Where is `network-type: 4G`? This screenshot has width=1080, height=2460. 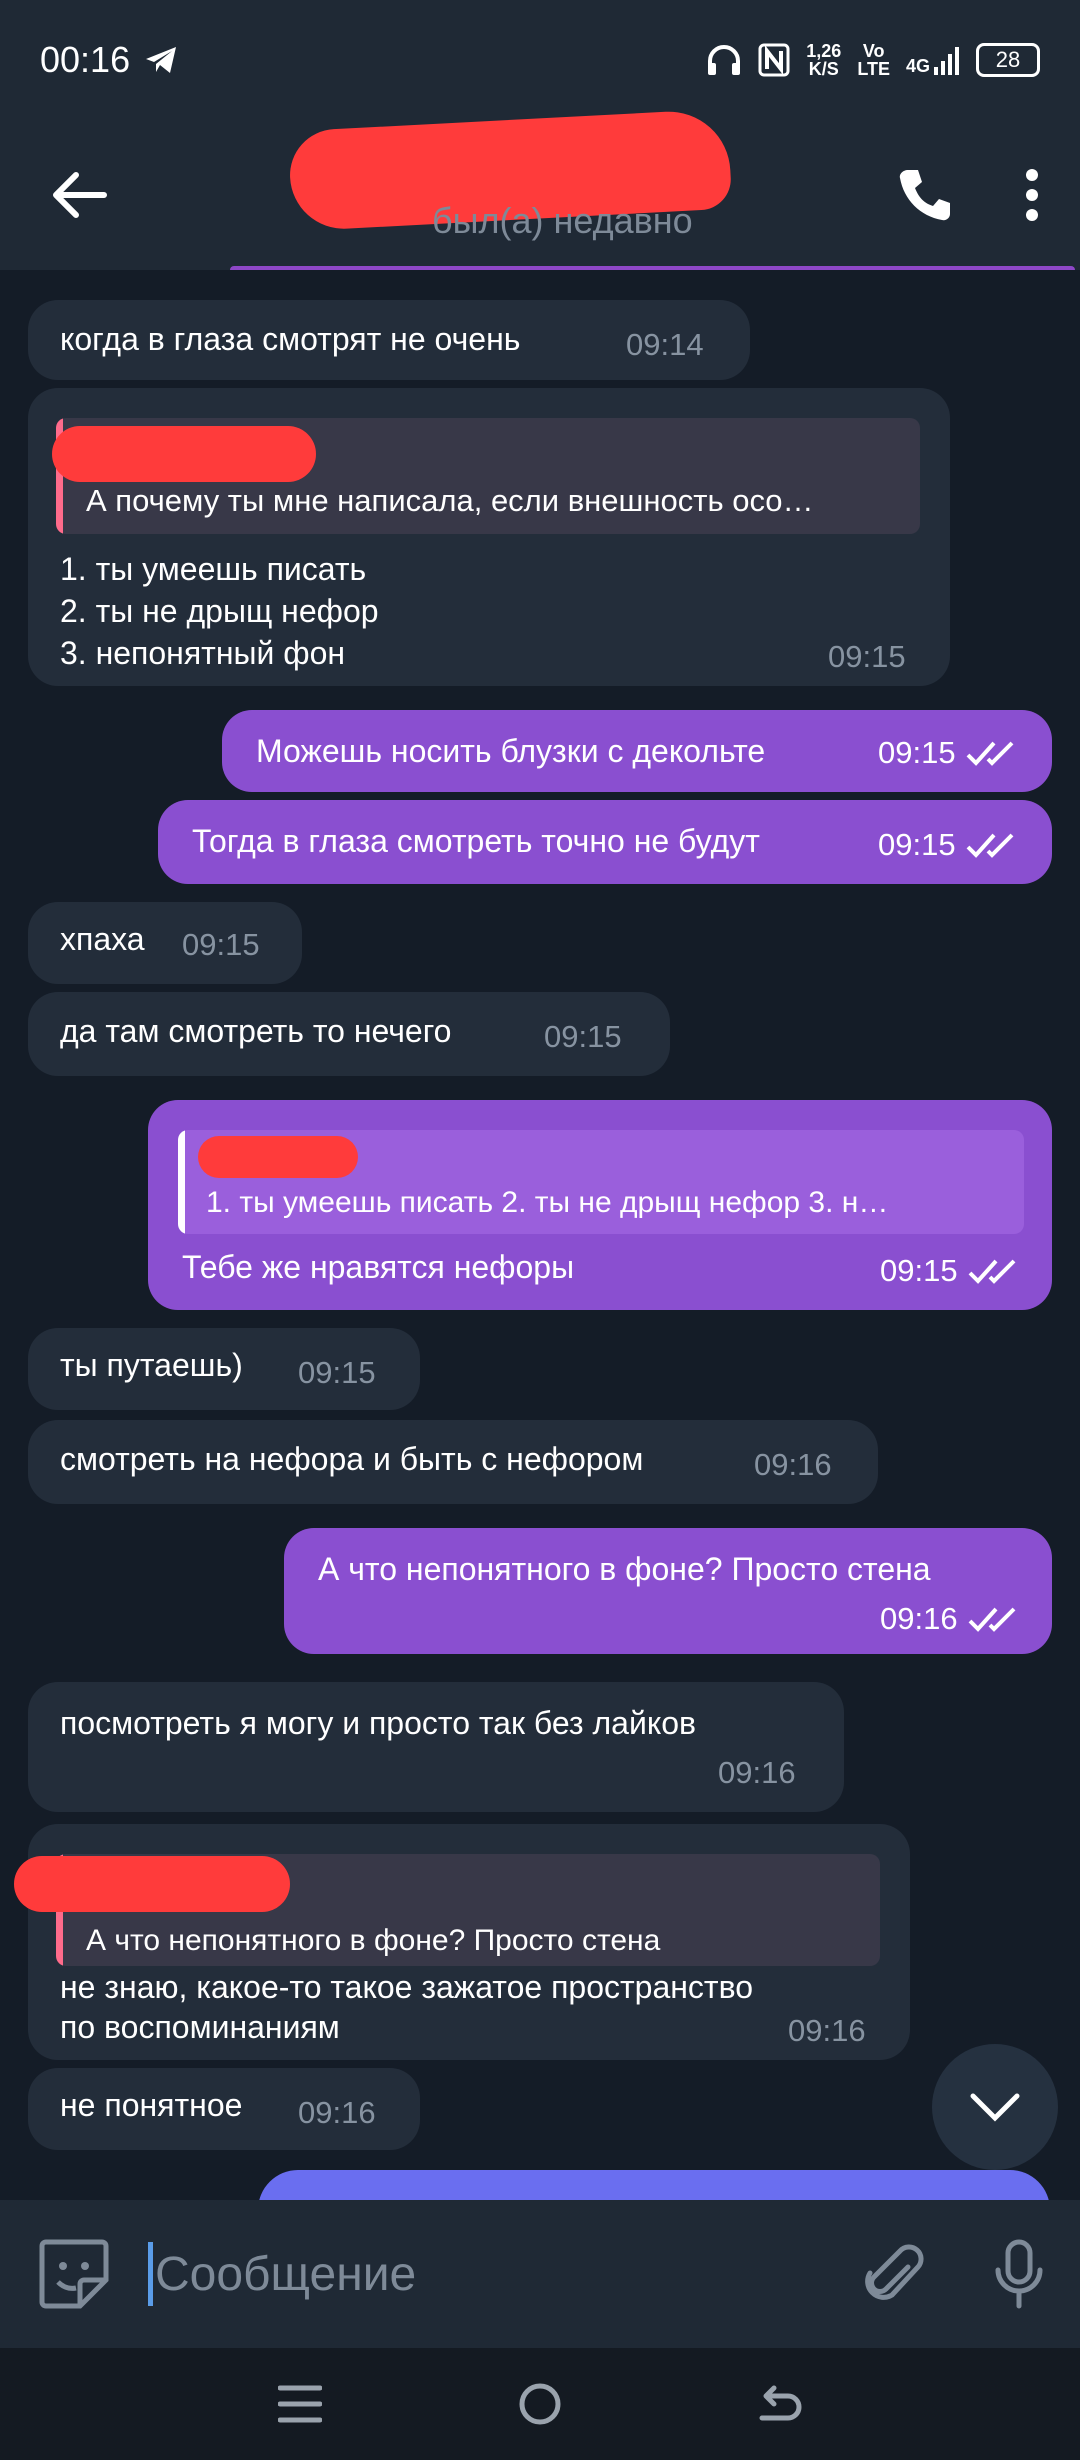 network-type: 4G is located at coordinates (917, 66).